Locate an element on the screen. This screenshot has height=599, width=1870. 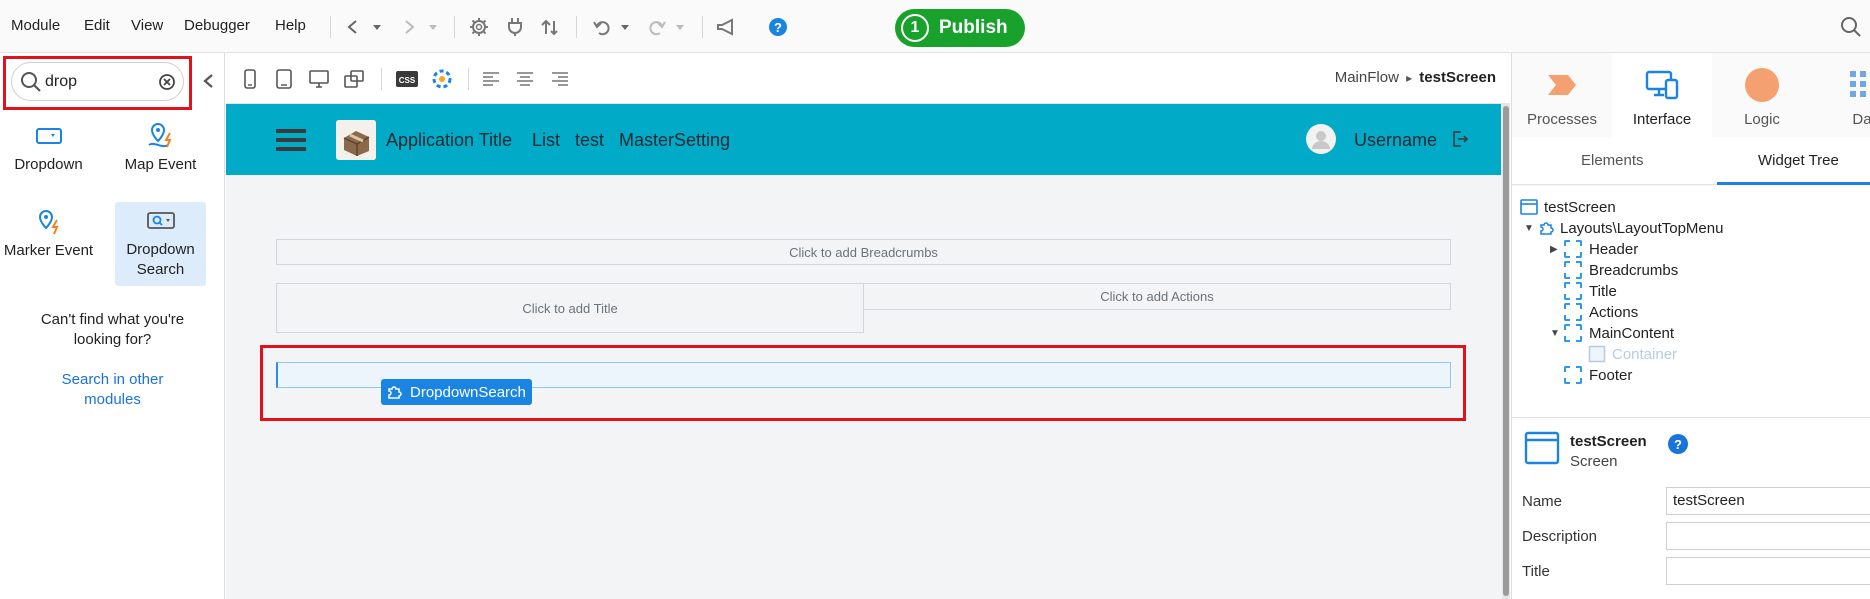
name-field: testScreen is located at coordinates (1768, 501).